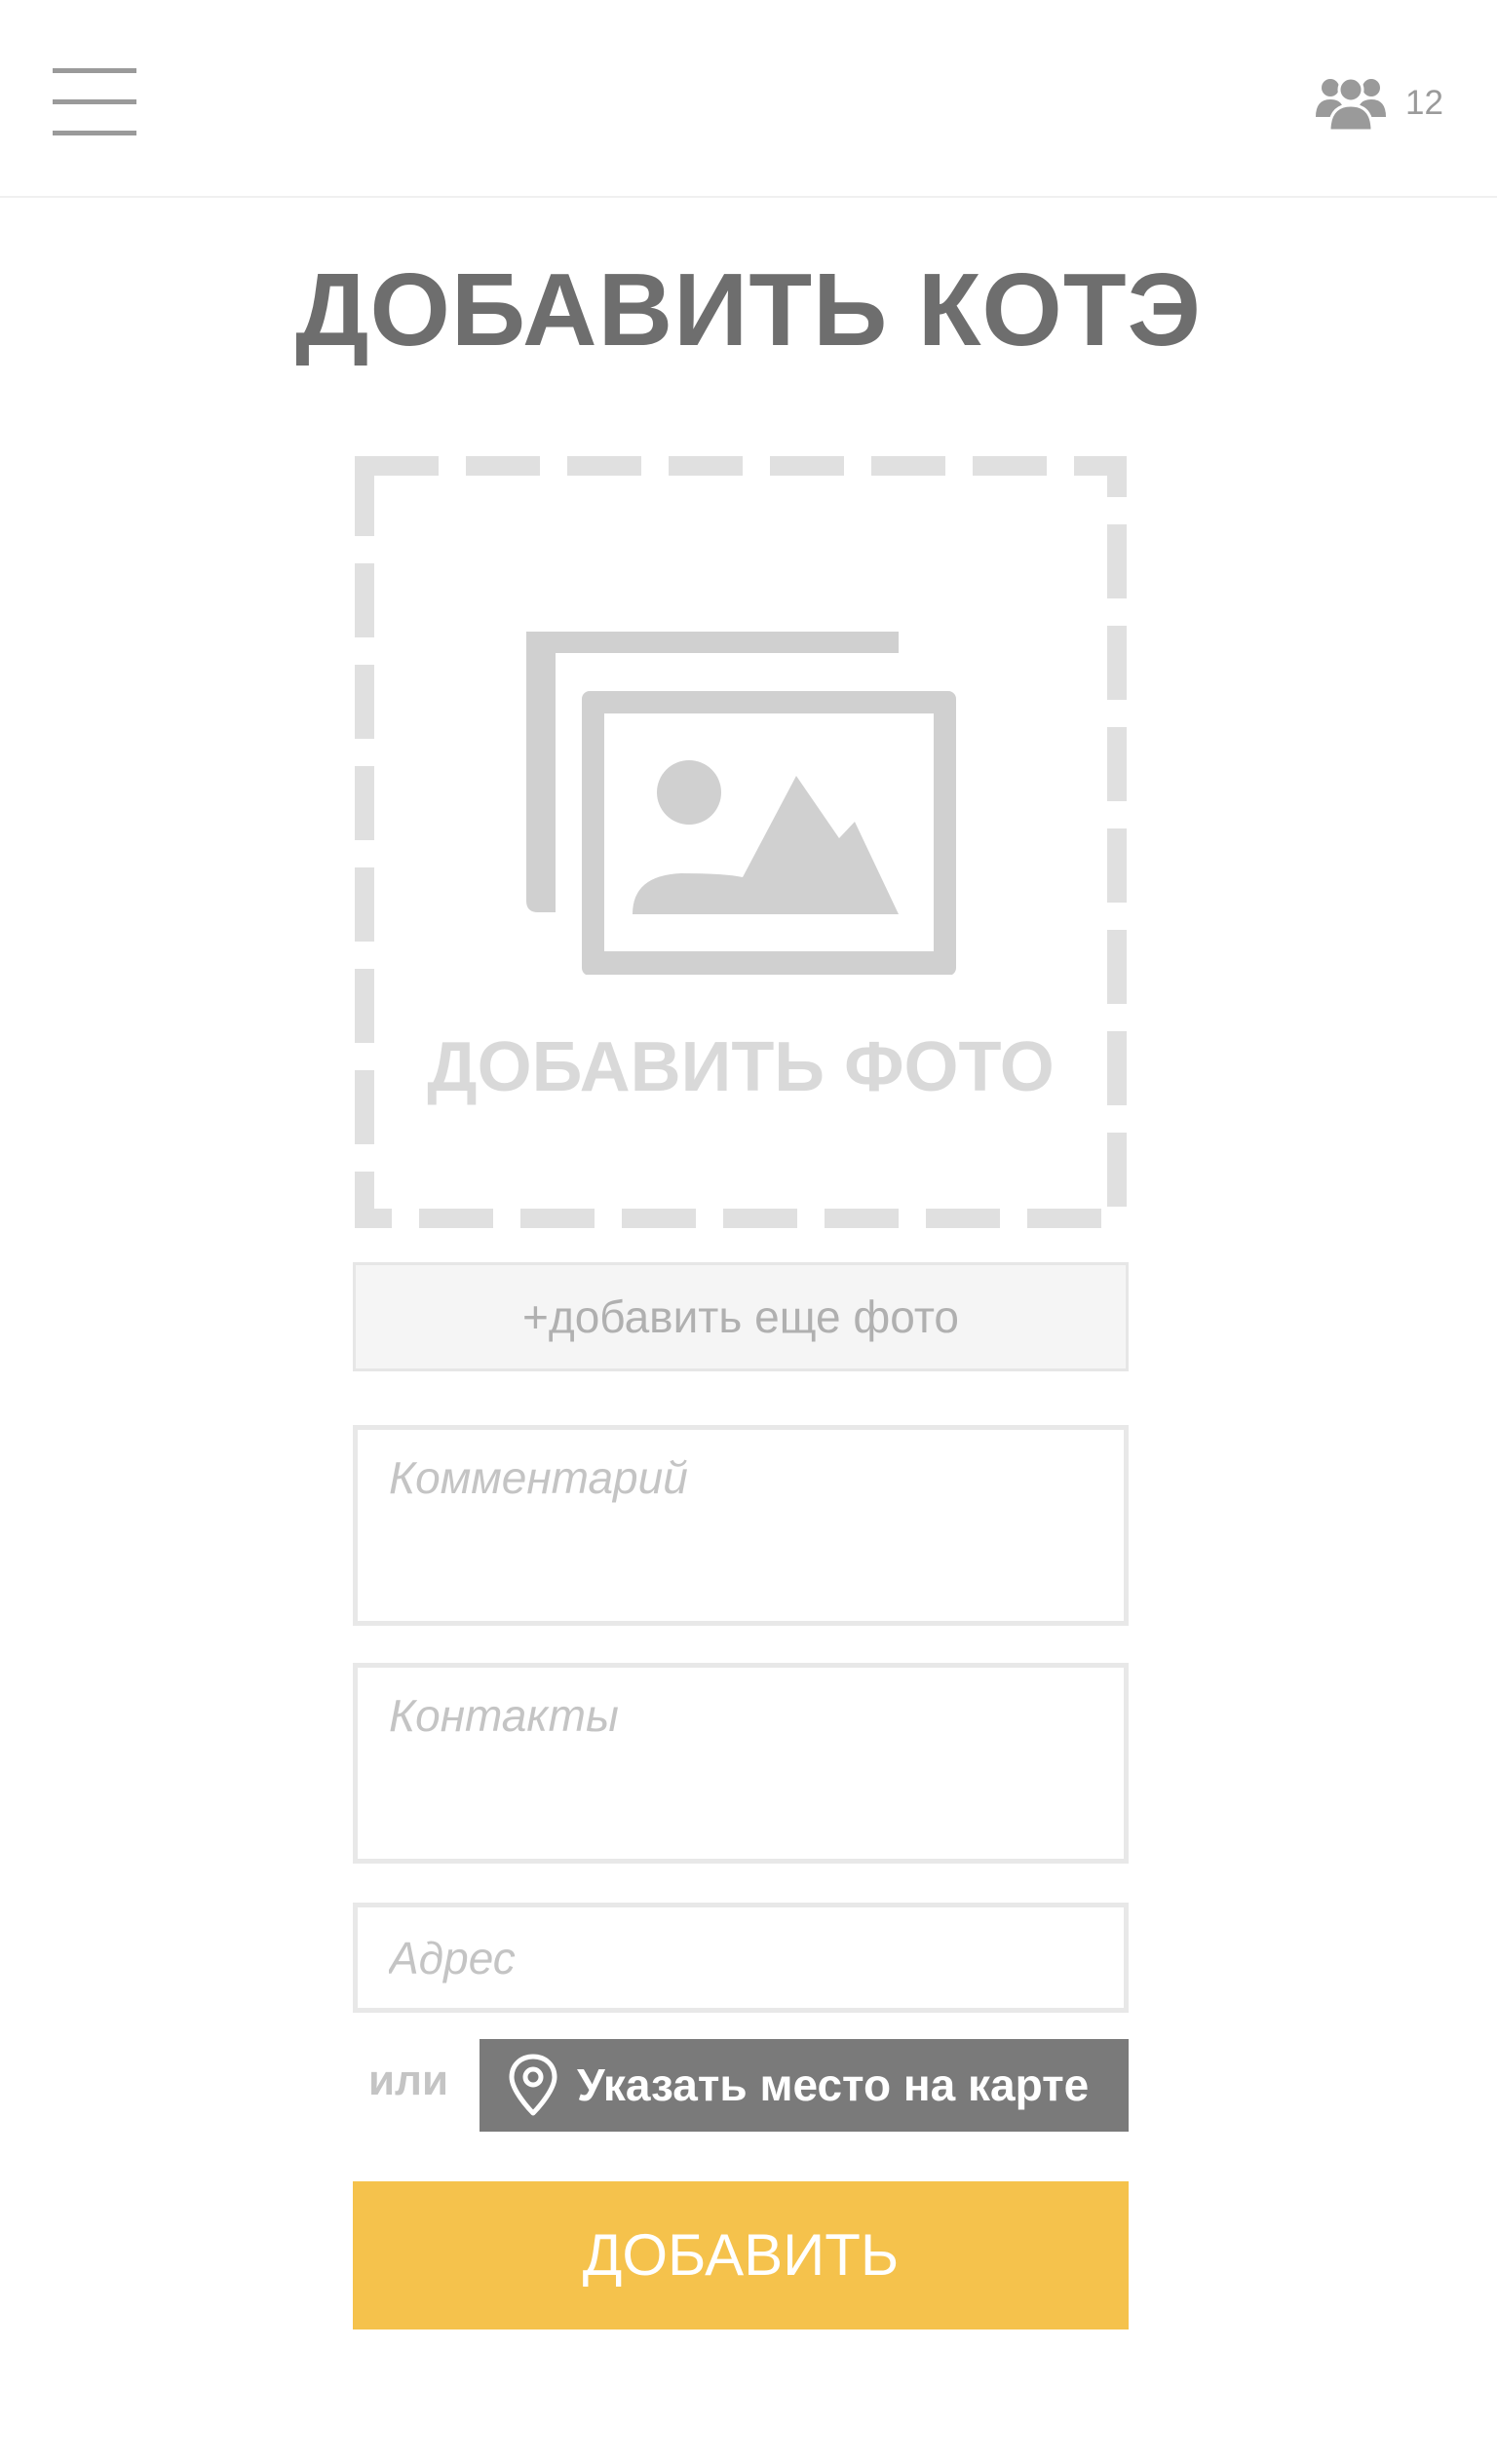 The width and height of the screenshot is (1497, 2464). What do you see at coordinates (748, 309) in the screenshot?
I see `page-title: ДОБАВИТЬ КОТЭ` at bounding box center [748, 309].